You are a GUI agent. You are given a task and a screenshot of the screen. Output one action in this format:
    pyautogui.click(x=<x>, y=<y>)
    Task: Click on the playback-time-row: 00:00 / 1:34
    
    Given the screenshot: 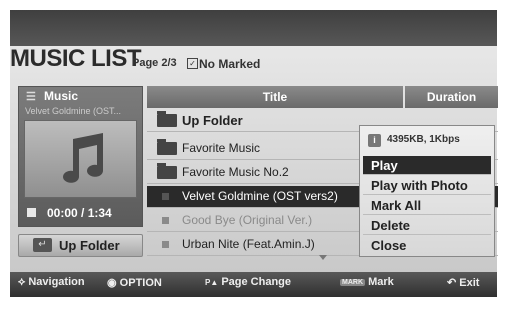 What is the action you would take?
    pyautogui.click(x=81, y=213)
    